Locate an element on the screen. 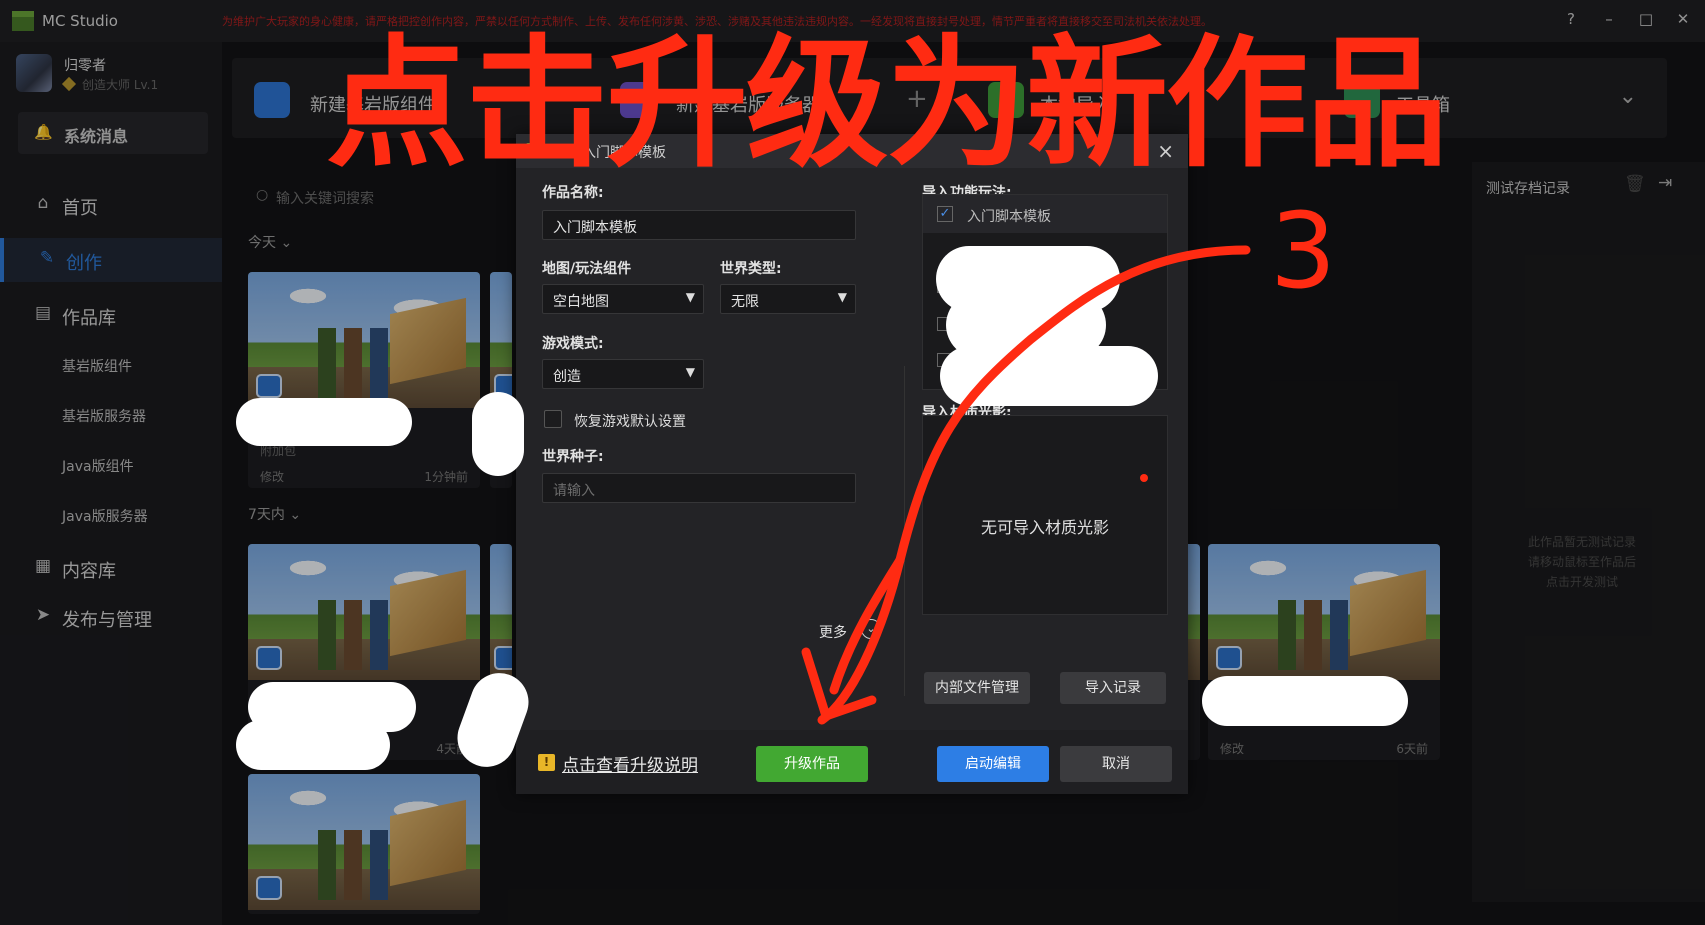  dialog-divider is located at coordinates (904, 531).